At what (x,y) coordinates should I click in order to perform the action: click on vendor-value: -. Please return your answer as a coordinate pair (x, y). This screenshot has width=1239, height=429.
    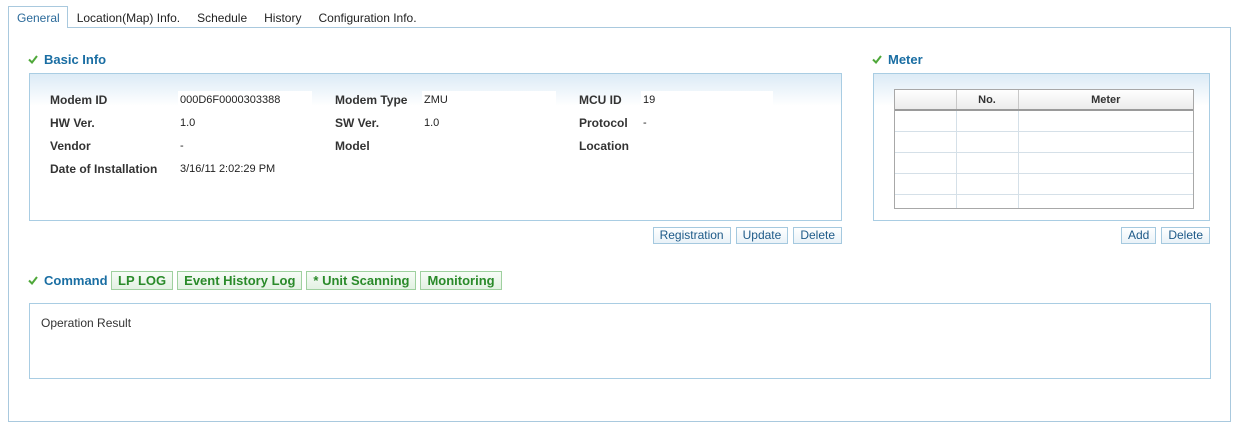
    Looking at the image, I should click on (245, 146).